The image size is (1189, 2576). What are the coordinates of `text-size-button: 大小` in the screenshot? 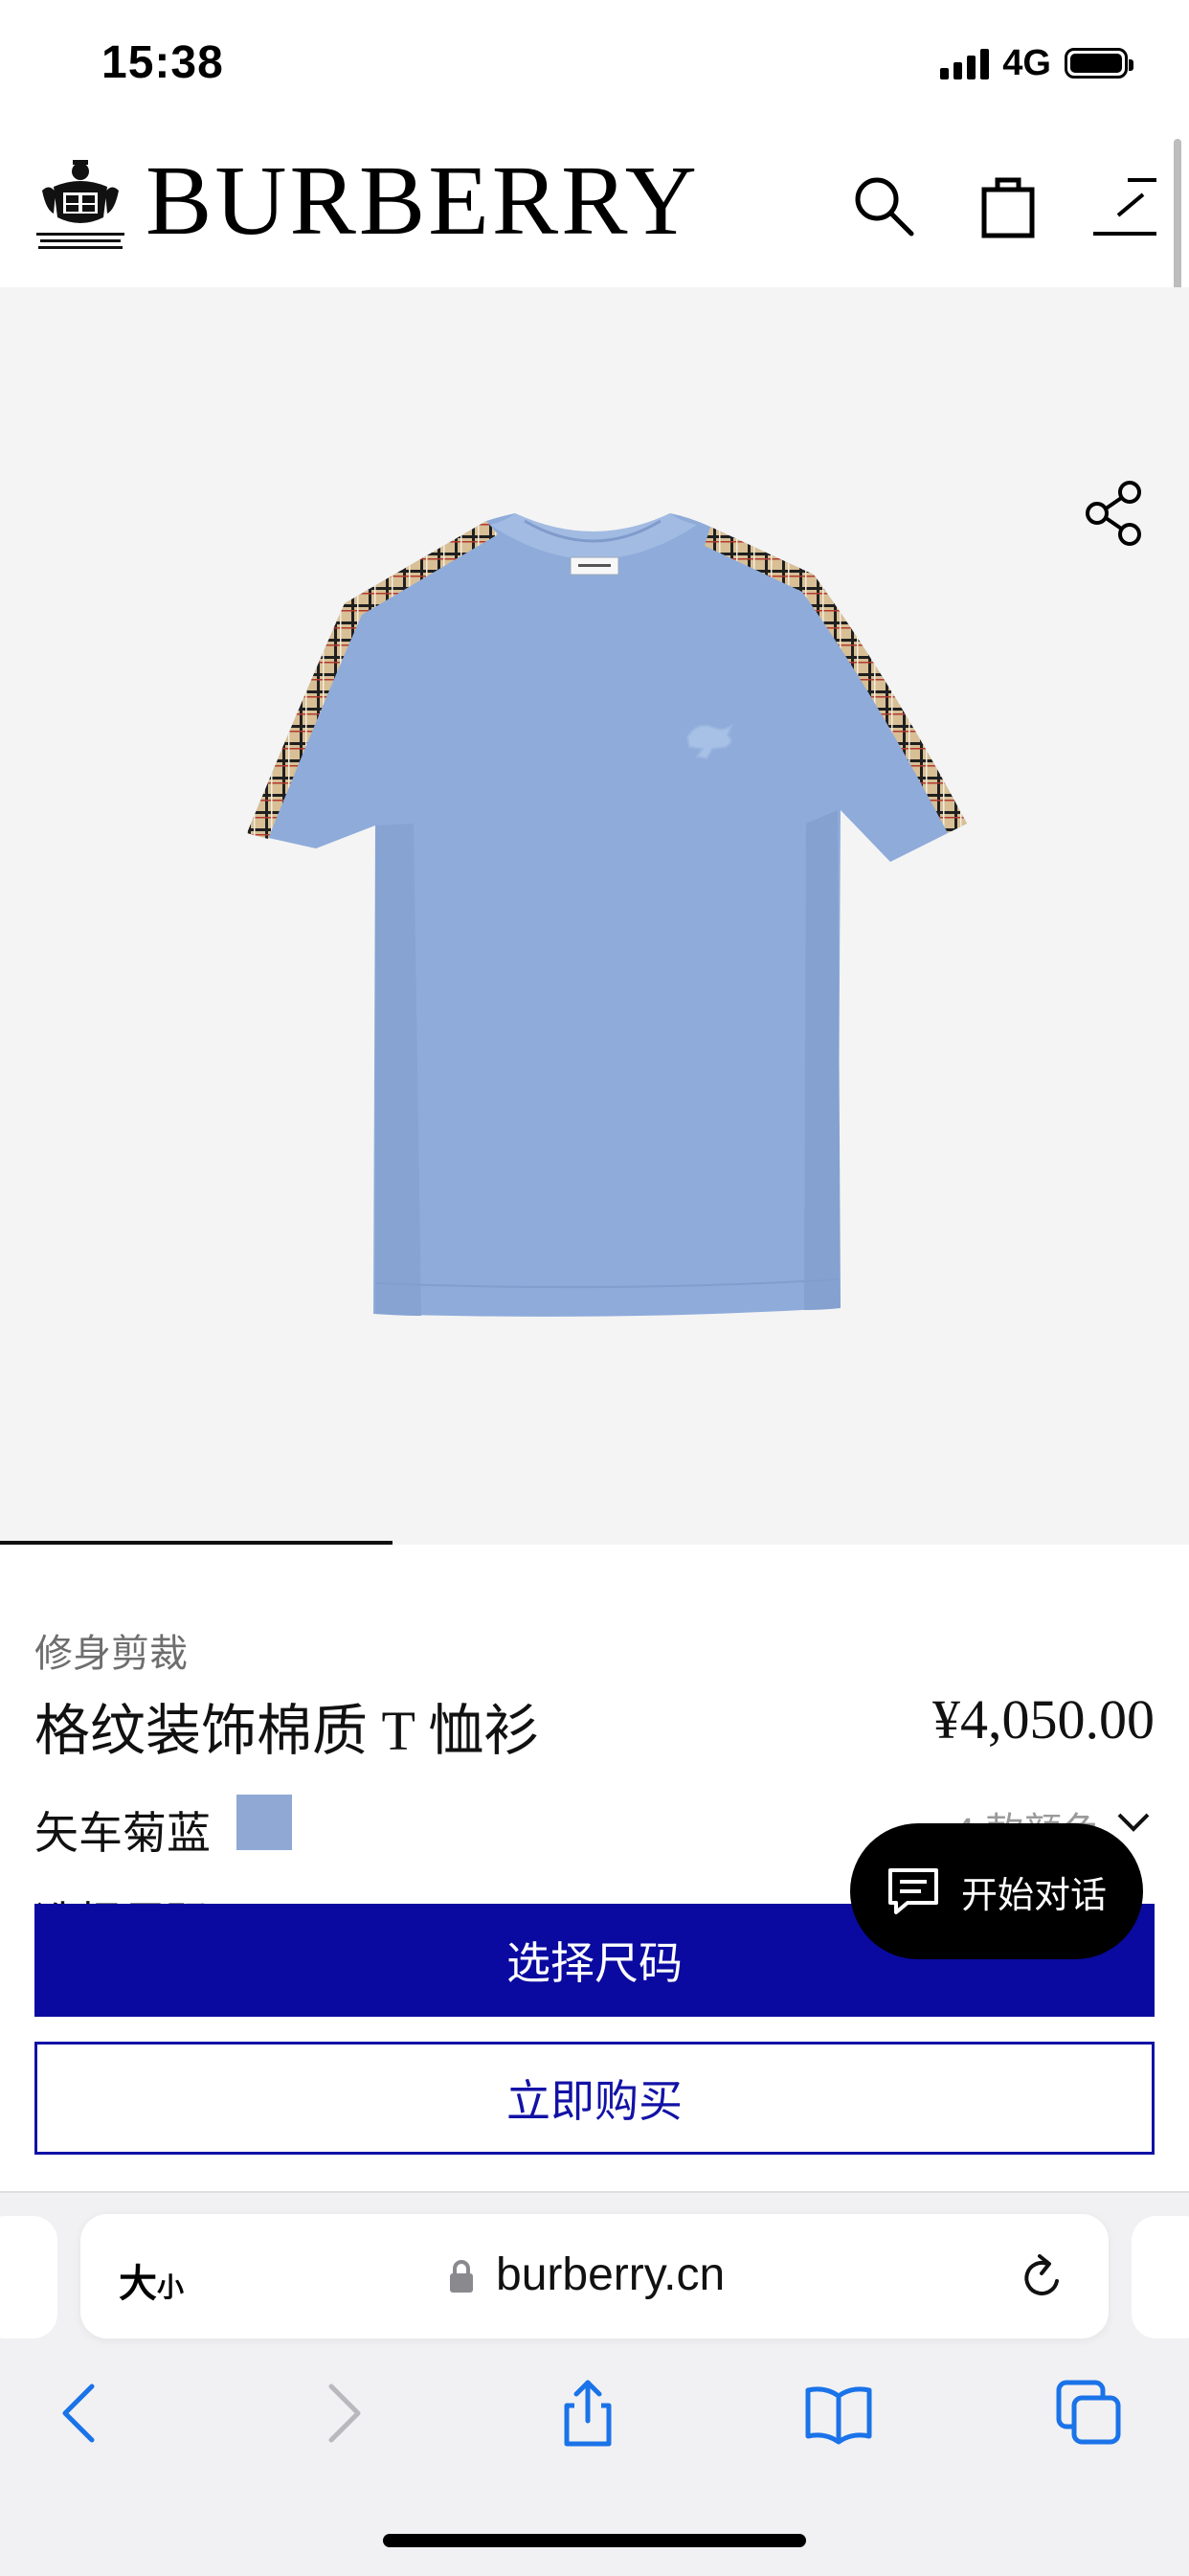 It's located at (151, 2280).